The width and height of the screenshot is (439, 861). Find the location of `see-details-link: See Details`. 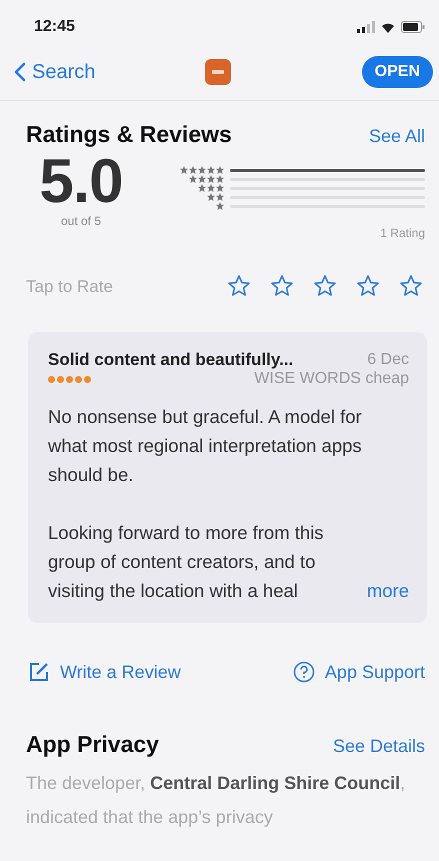

see-details-link: See Details is located at coordinates (378, 746).